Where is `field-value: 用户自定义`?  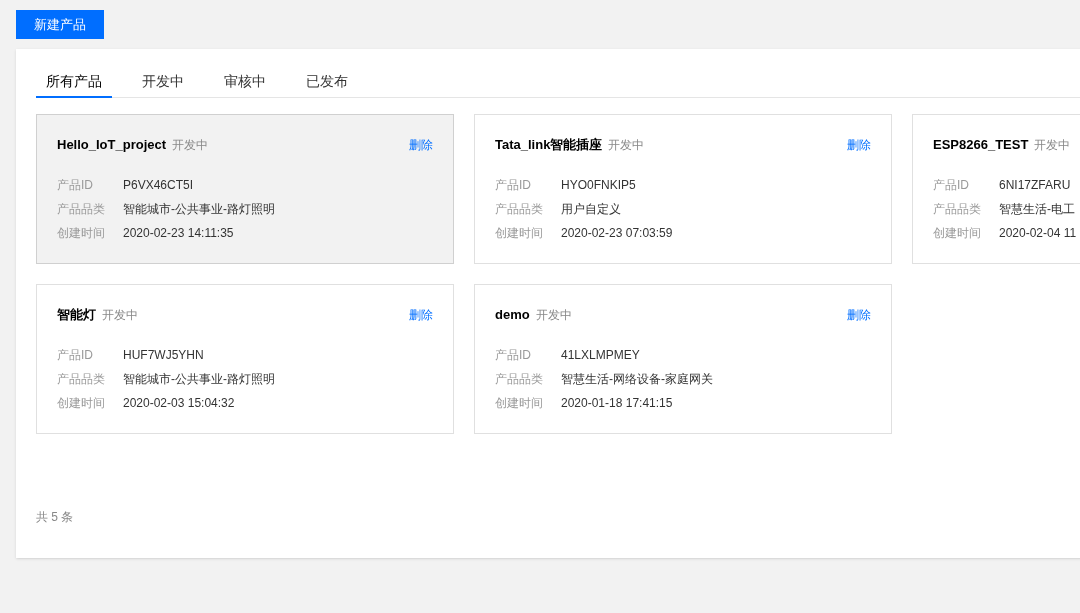
field-value: 用户自定义 is located at coordinates (591, 209).